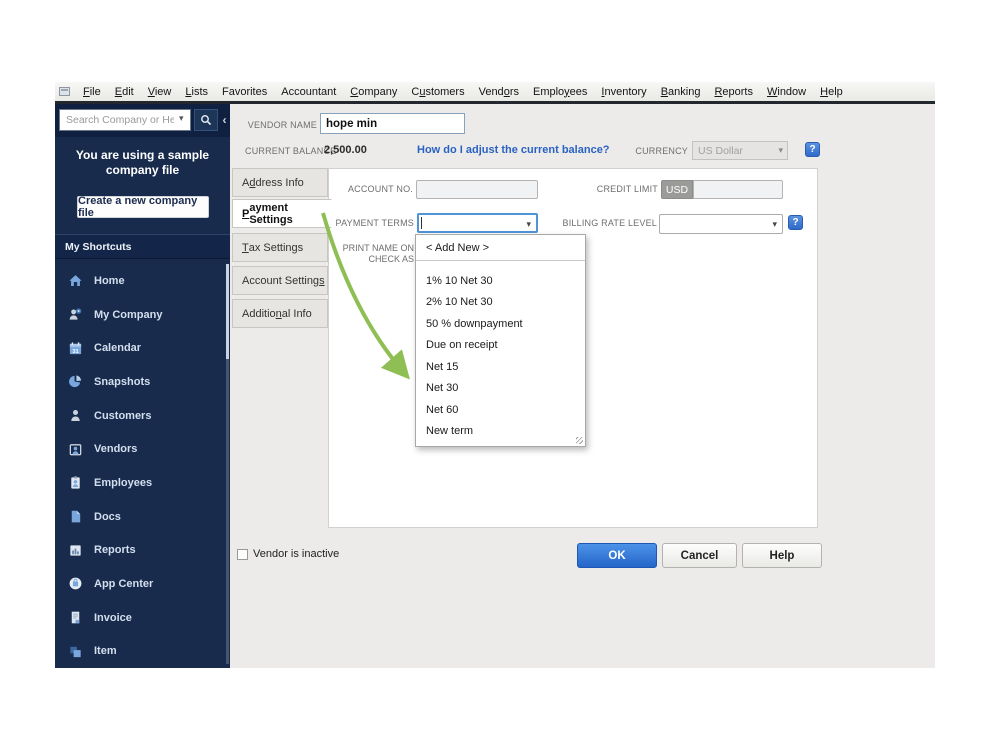  What do you see at coordinates (513, 150) in the screenshot?
I see `adjust-balance-link: How do I adjust the current balance?` at bounding box center [513, 150].